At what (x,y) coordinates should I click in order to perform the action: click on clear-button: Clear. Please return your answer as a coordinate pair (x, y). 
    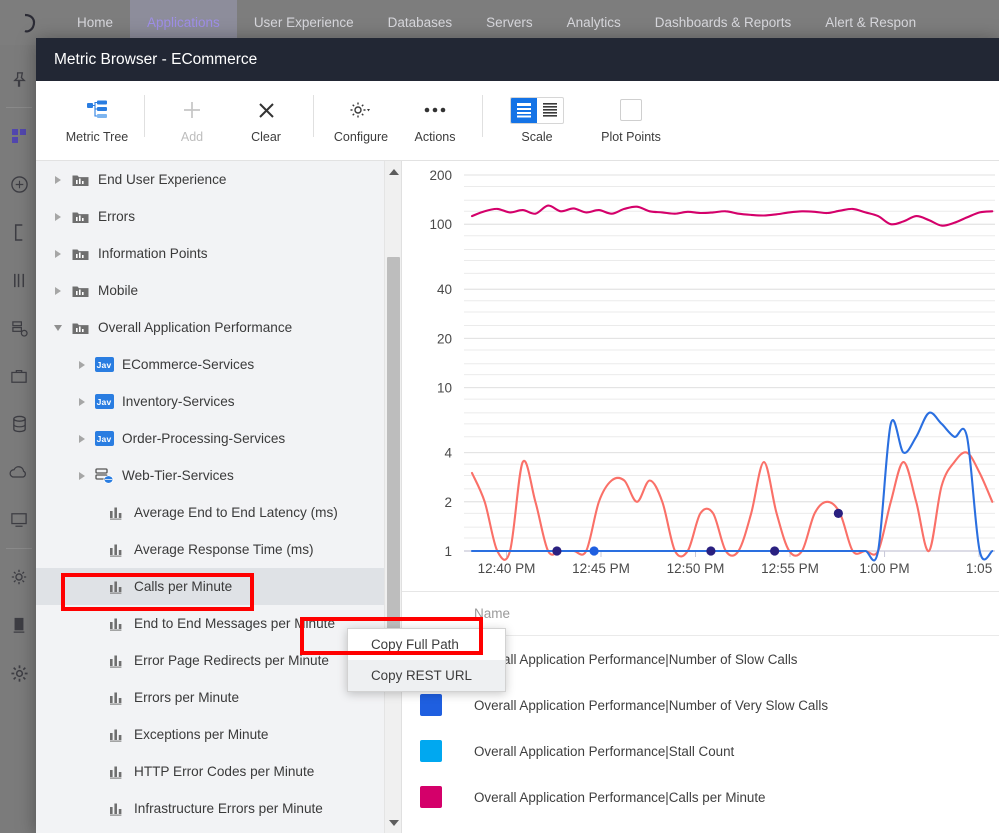
    Looking at the image, I should click on (266, 118).